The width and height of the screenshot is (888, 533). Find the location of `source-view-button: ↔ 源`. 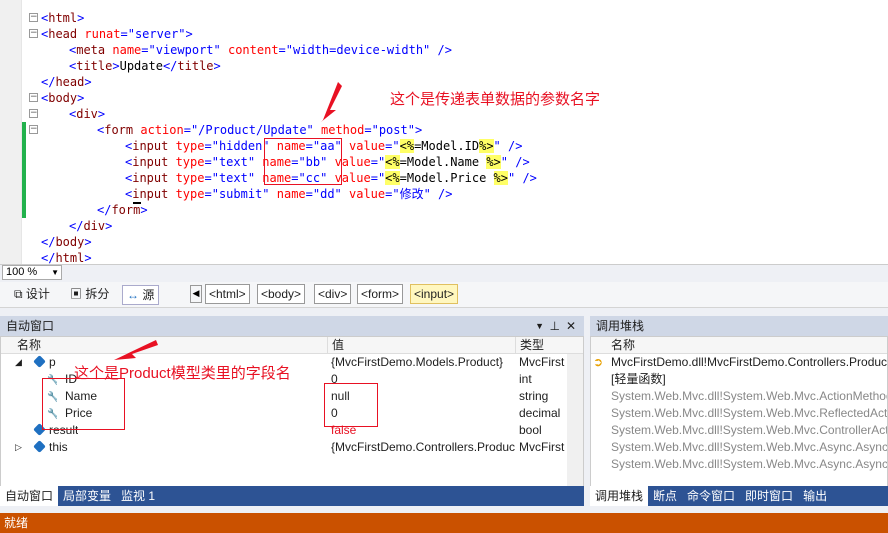

source-view-button: ↔ 源 is located at coordinates (141, 295).